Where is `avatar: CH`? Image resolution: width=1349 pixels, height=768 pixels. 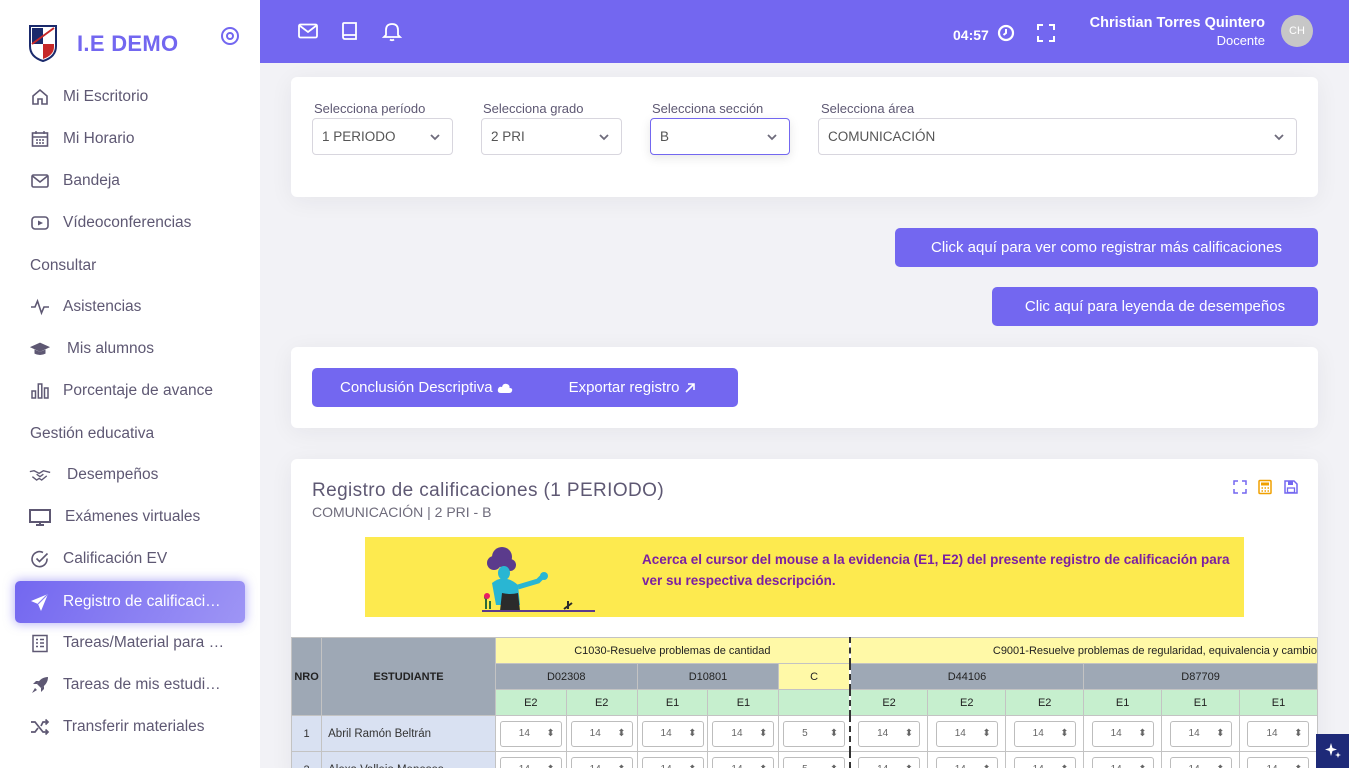
avatar: CH is located at coordinates (1297, 31).